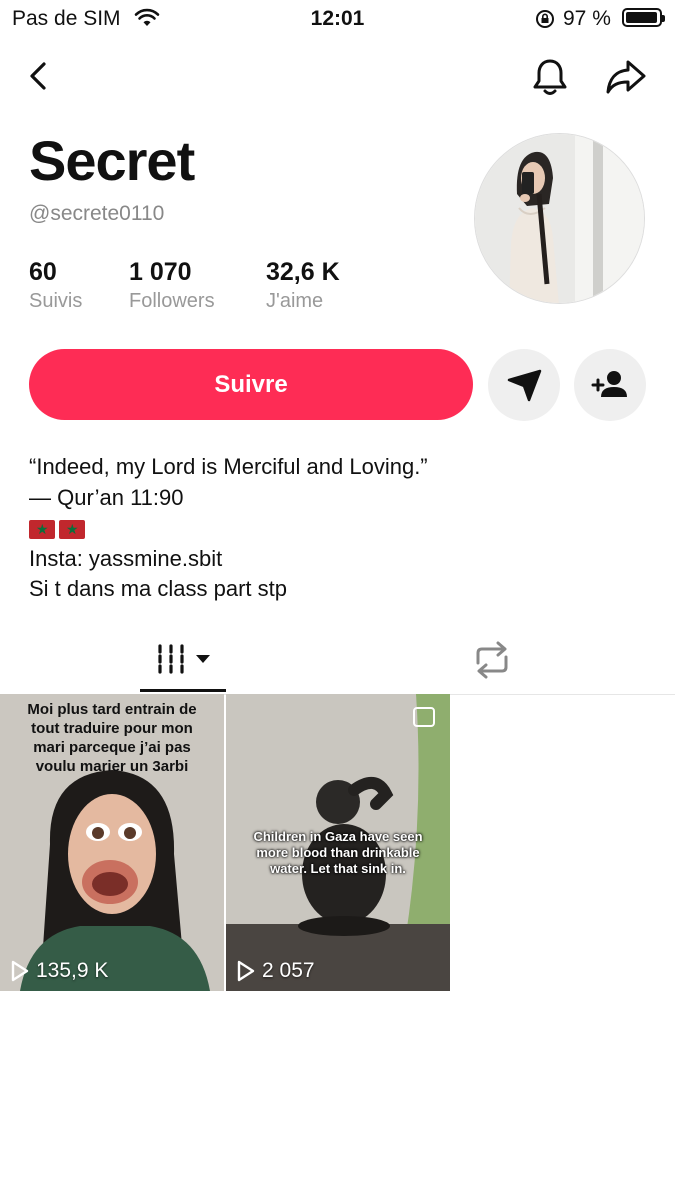 This screenshot has width=675, height=1200. Describe the element at coordinates (106, 497) in the screenshot. I see `bio-line: — Qur’an 11:90` at that location.